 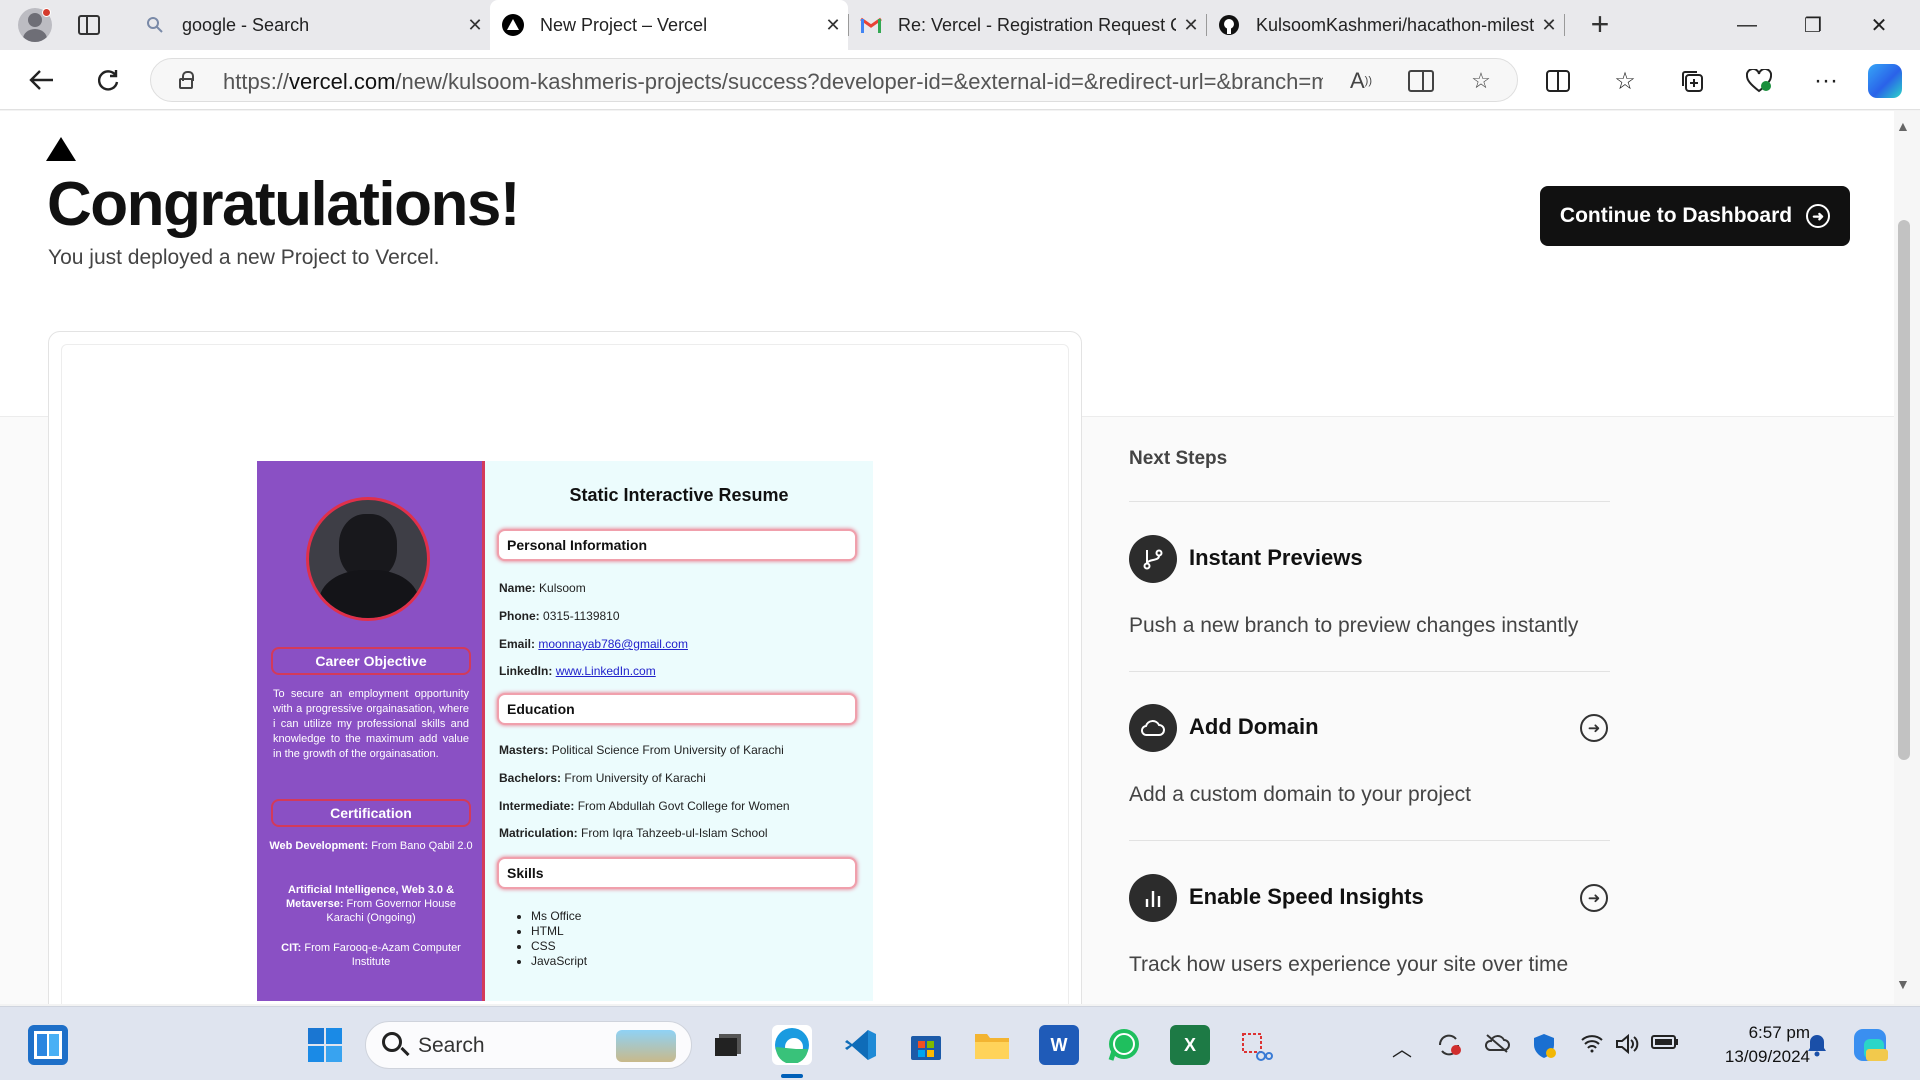 What do you see at coordinates (1885, 81) in the screenshot?
I see `copilot-icon` at bounding box center [1885, 81].